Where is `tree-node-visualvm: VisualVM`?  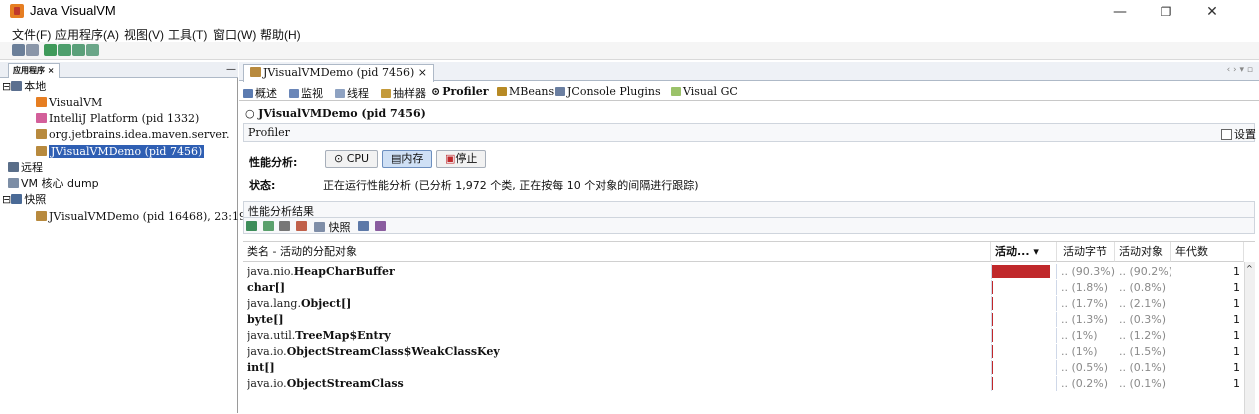
tree-node-visualvm: VisualVM is located at coordinates (69, 102).